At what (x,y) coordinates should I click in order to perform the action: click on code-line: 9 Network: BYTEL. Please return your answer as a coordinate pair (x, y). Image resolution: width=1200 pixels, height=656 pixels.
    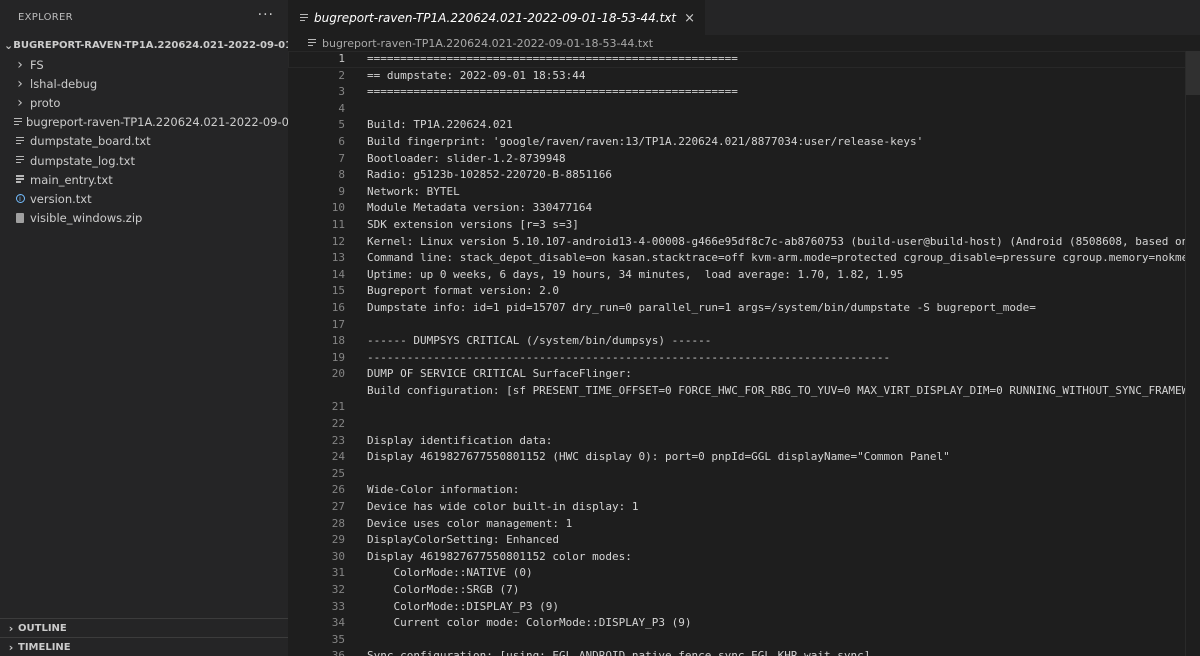
    Looking at the image, I should click on (744, 192).